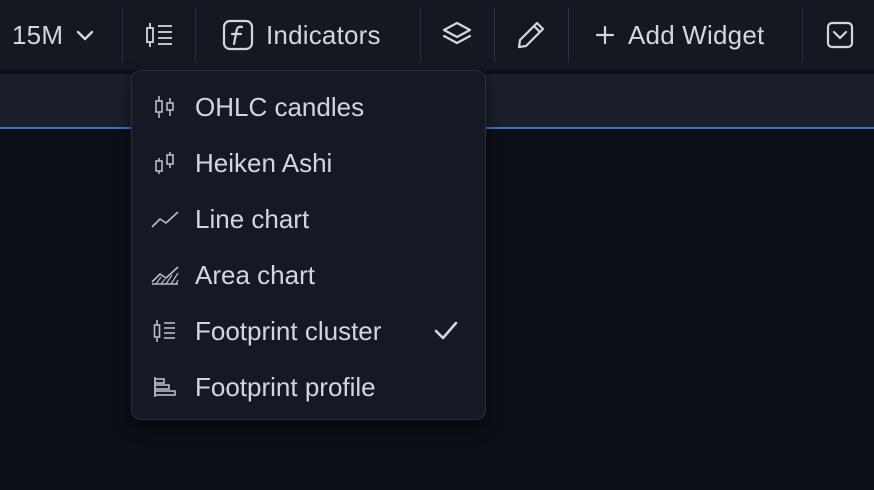 The width and height of the screenshot is (874, 490). What do you see at coordinates (165, 275) in the screenshot?
I see `area-chart-icon` at bounding box center [165, 275].